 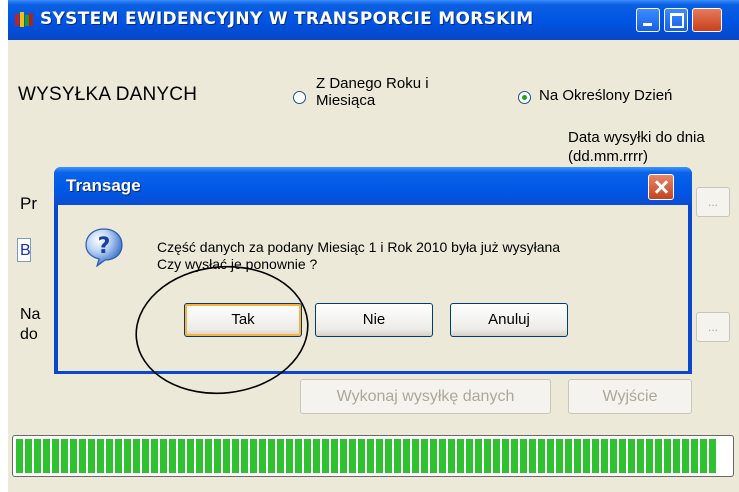 I want to click on radio-specific-day, so click(x=524, y=97).